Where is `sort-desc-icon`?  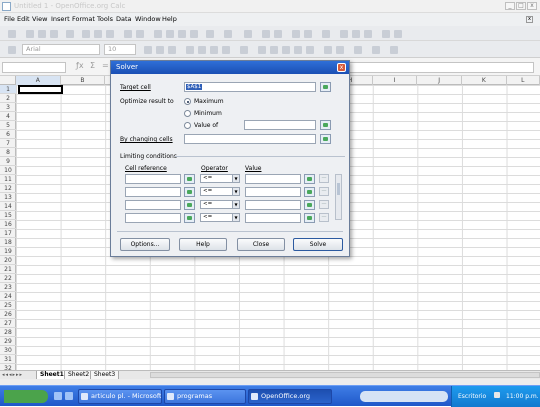
sort-desc-icon is located at coordinates (278, 34).